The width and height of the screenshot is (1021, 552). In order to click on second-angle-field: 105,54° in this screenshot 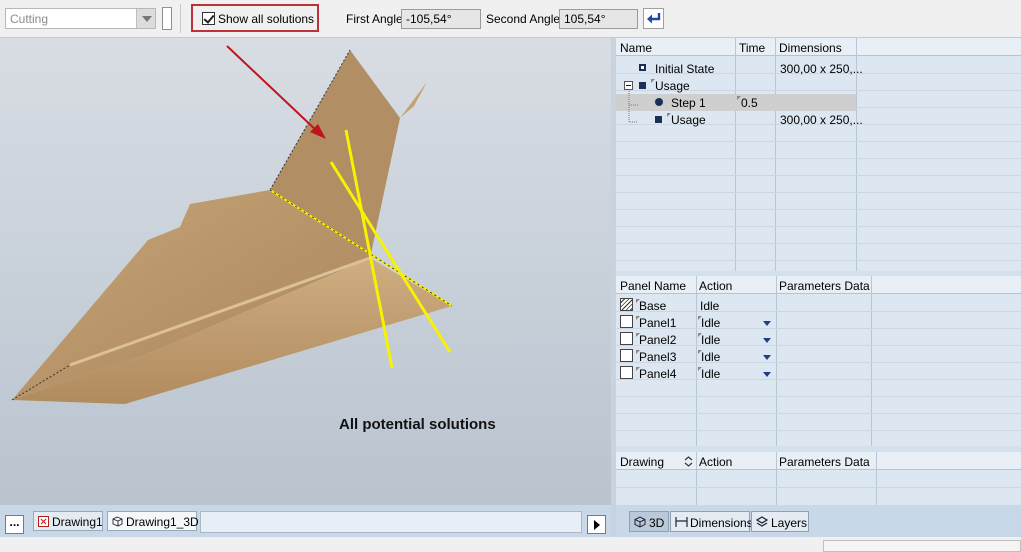, I will do `click(598, 19)`.